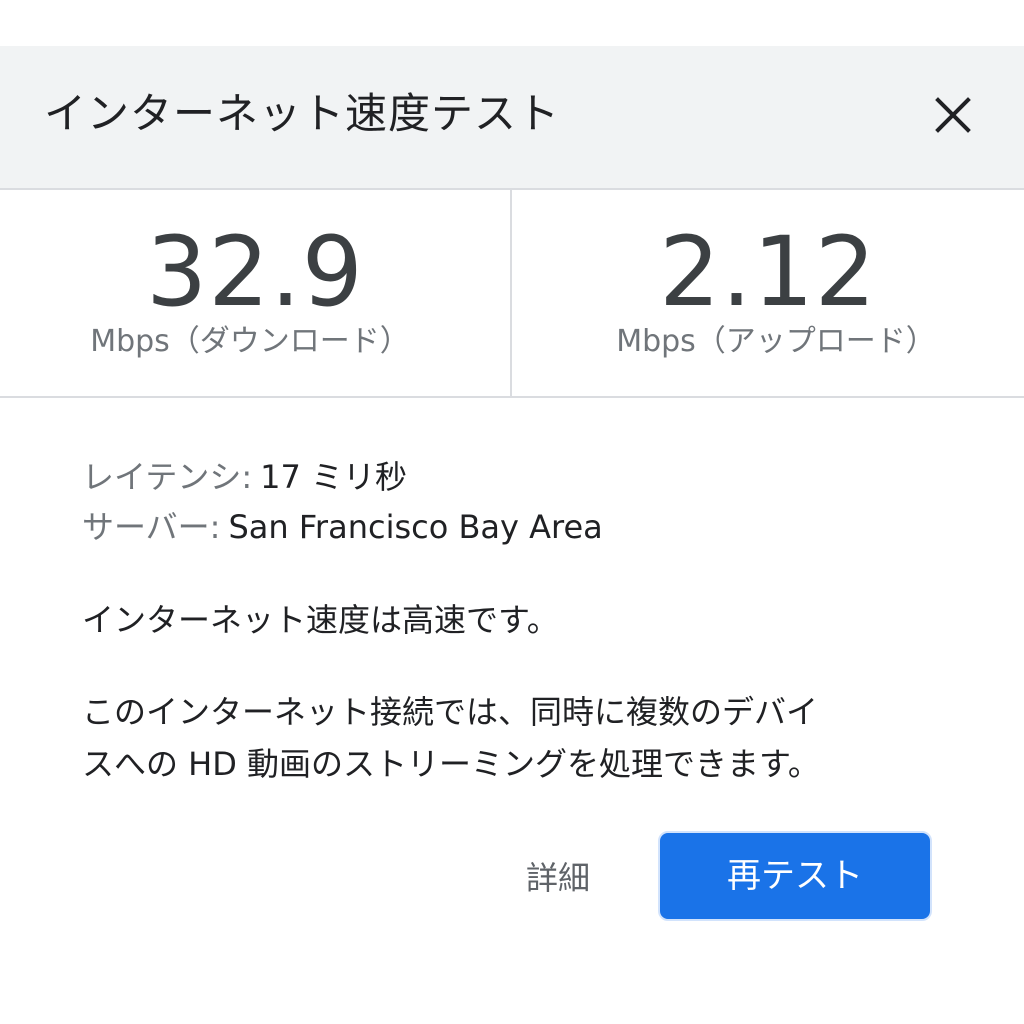  I want to click on download-speed-value: 32.9, so click(255, 272).